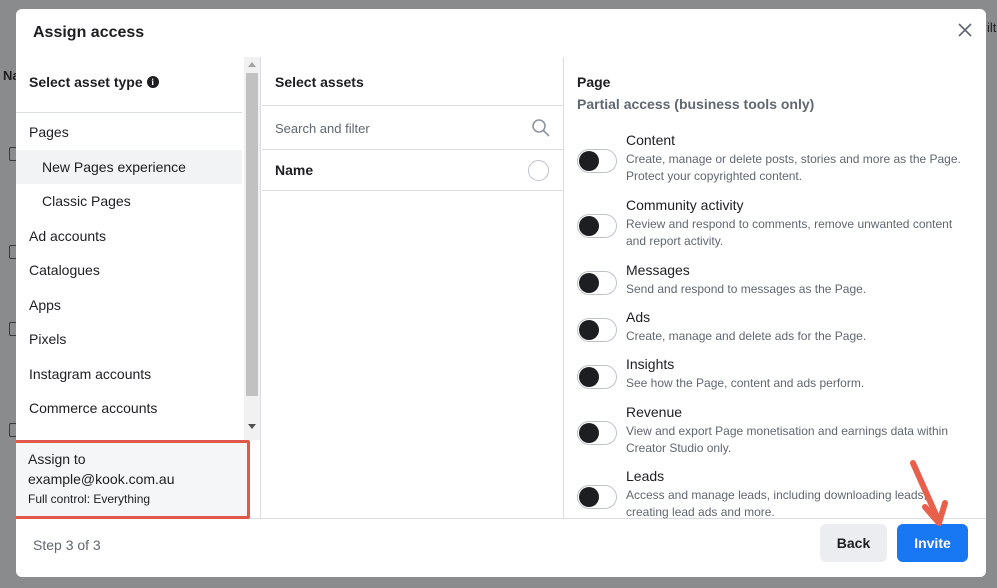  Describe the element at coordinates (89, 32) in the screenshot. I see `dialog-title: Assign access` at that location.